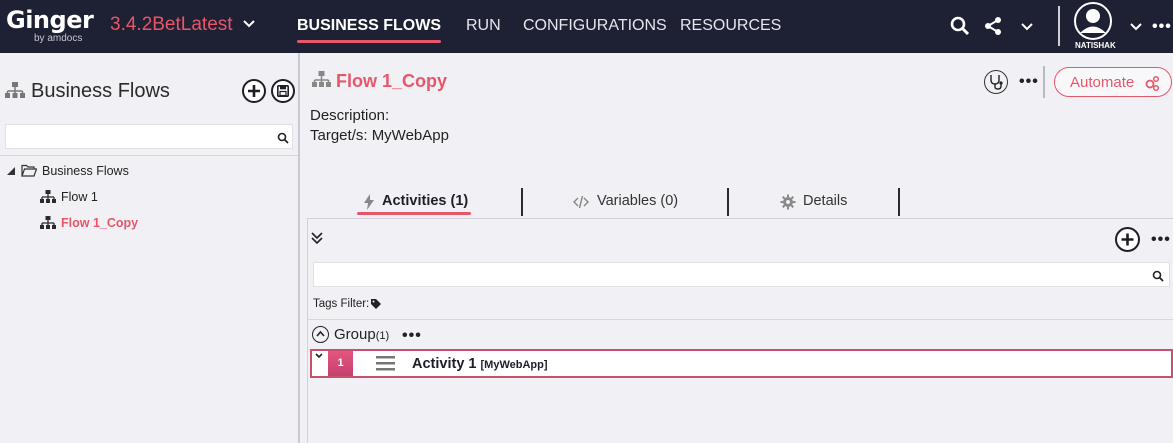 The width and height of the screenshot is (1173, 443). Describe the element at coordinates (740, 319) in the screenshot. I see `content-separator` at that location.